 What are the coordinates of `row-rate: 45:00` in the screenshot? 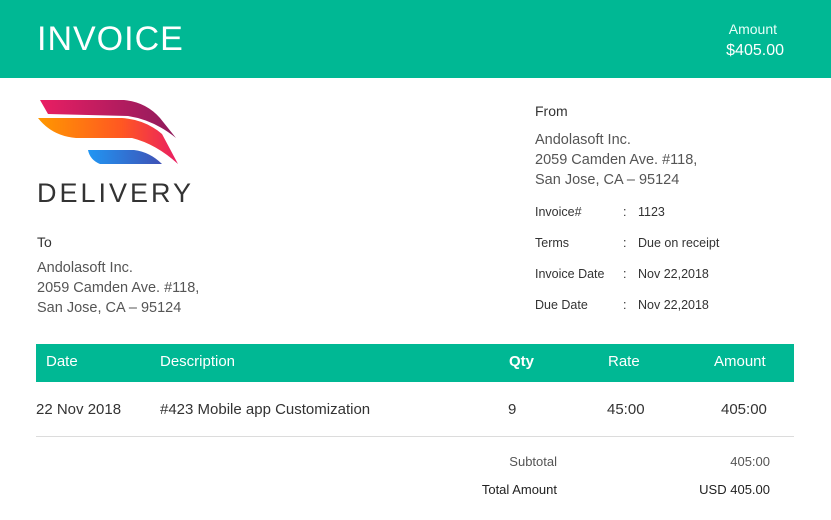 It's located at (626, 409).